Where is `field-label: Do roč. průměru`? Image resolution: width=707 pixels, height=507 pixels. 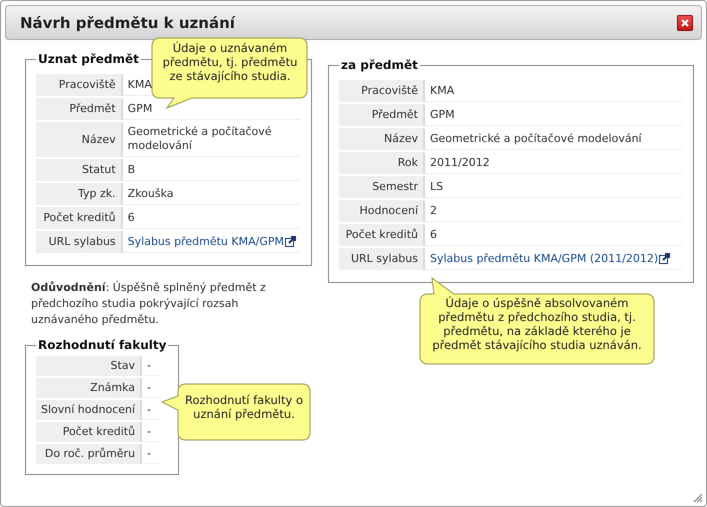 field-label: Do roč. průměru is located at coordinates (89, 454).